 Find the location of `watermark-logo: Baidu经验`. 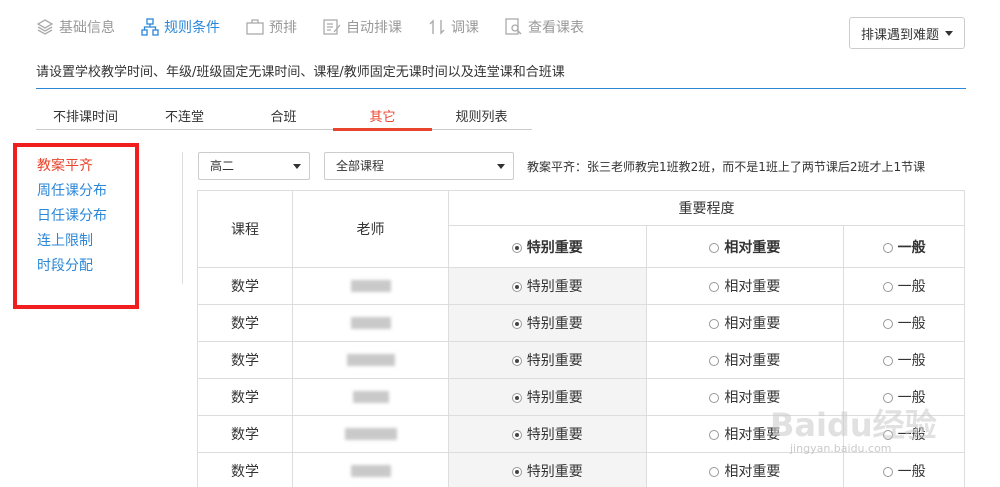

watermark-logo: Baidu经验 is located at coordinates (853, 425).